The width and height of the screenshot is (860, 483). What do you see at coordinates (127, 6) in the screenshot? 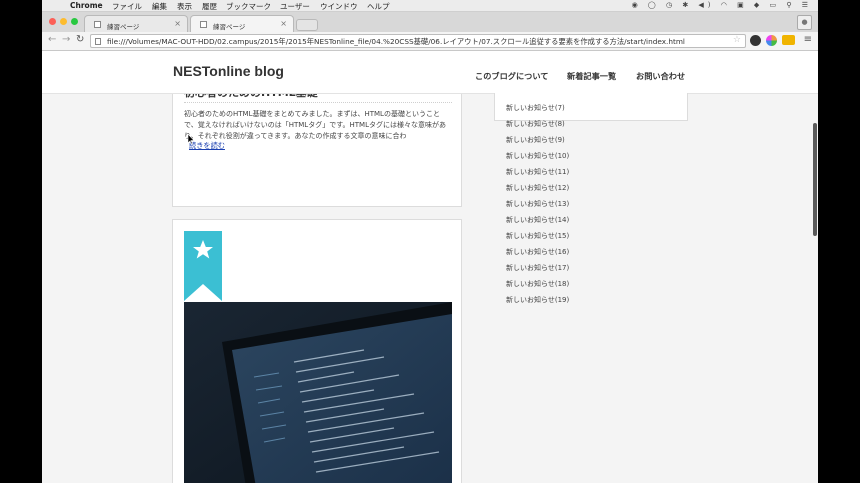
I see `menu-file: ファイル` at bounding box center [127, 6].